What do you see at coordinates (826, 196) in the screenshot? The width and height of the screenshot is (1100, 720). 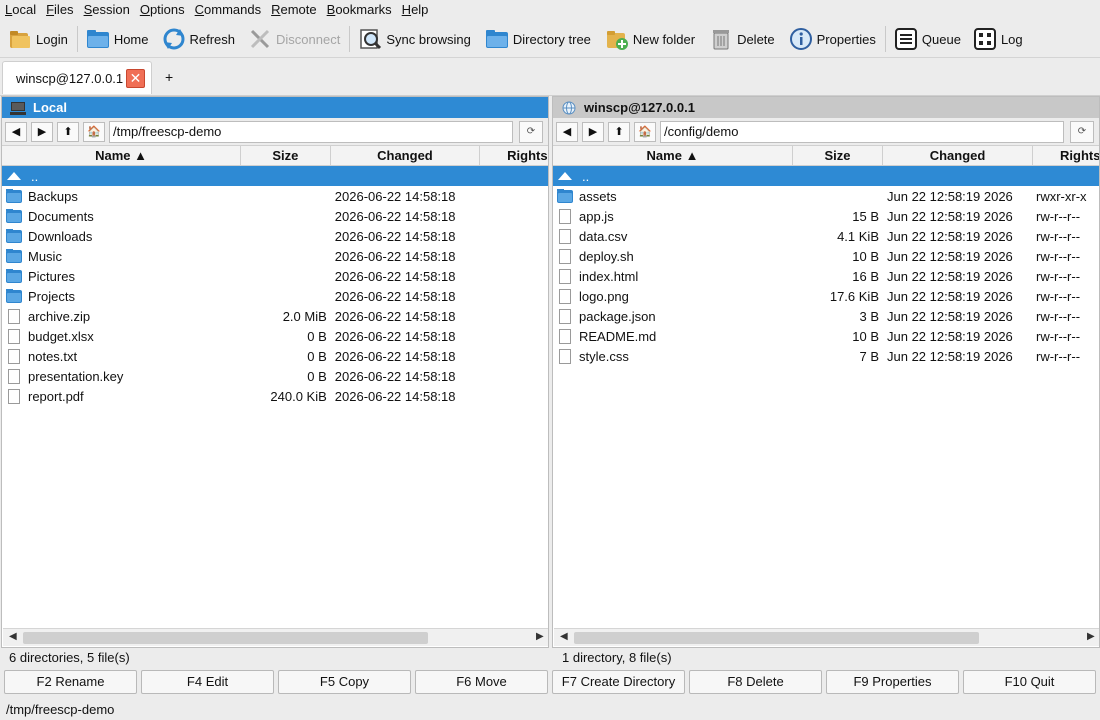 I see `file-row: assets Jun 22 12:58:19 2026 rwxr-xr-x` at bounding box center [826, 196].